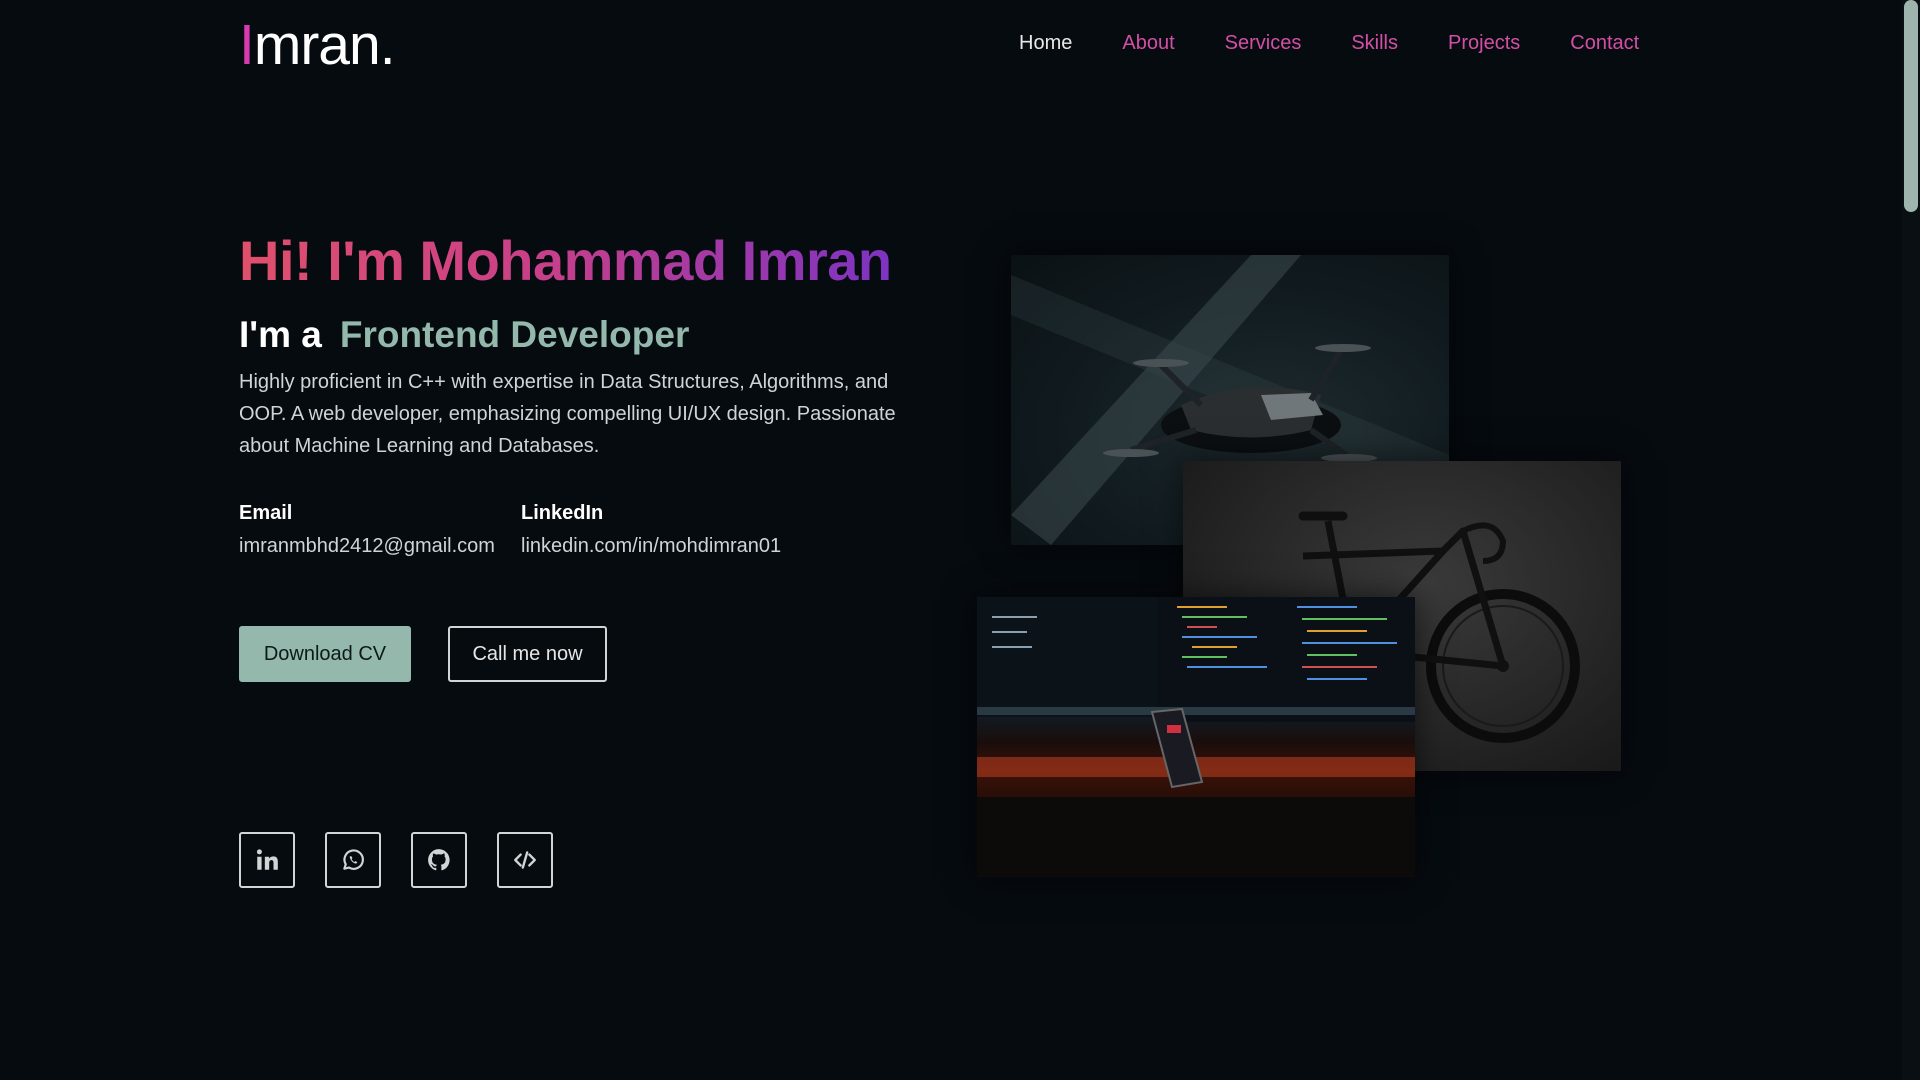 This screenshot has height=1080, width=1920. Describe the element at coordinates (1484, 43) in the screenshot. I see `nav-projects: Projects` at that location.